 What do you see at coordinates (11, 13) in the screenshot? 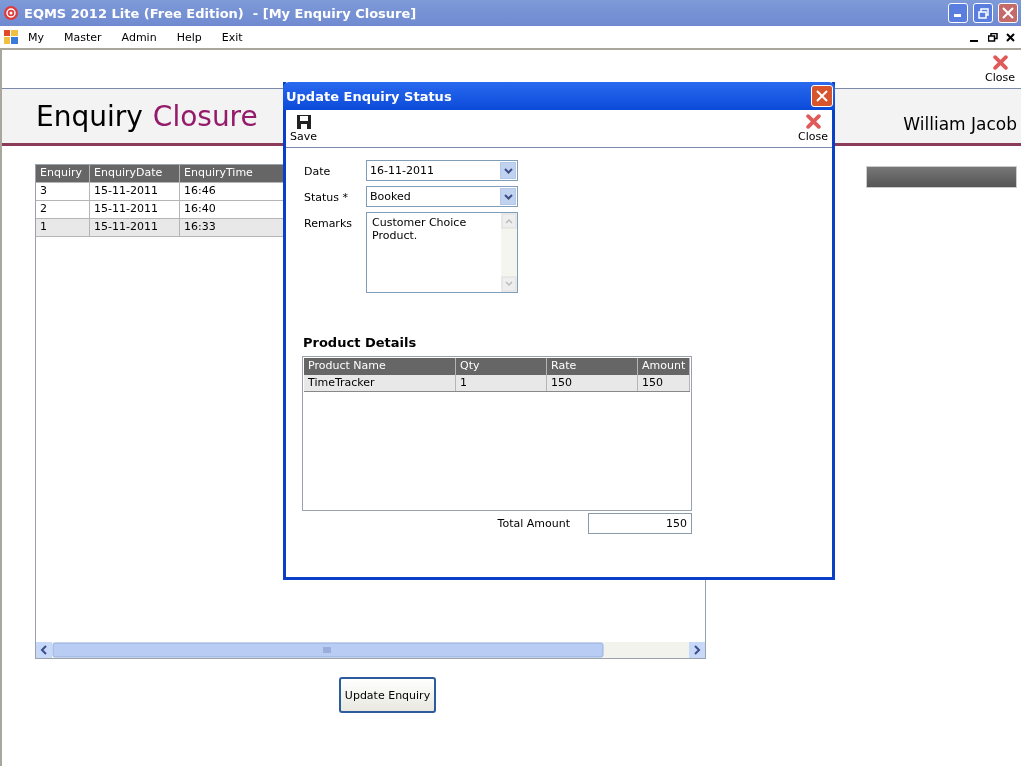
I see `app-logo-icon` at bounding box center [11, 13].